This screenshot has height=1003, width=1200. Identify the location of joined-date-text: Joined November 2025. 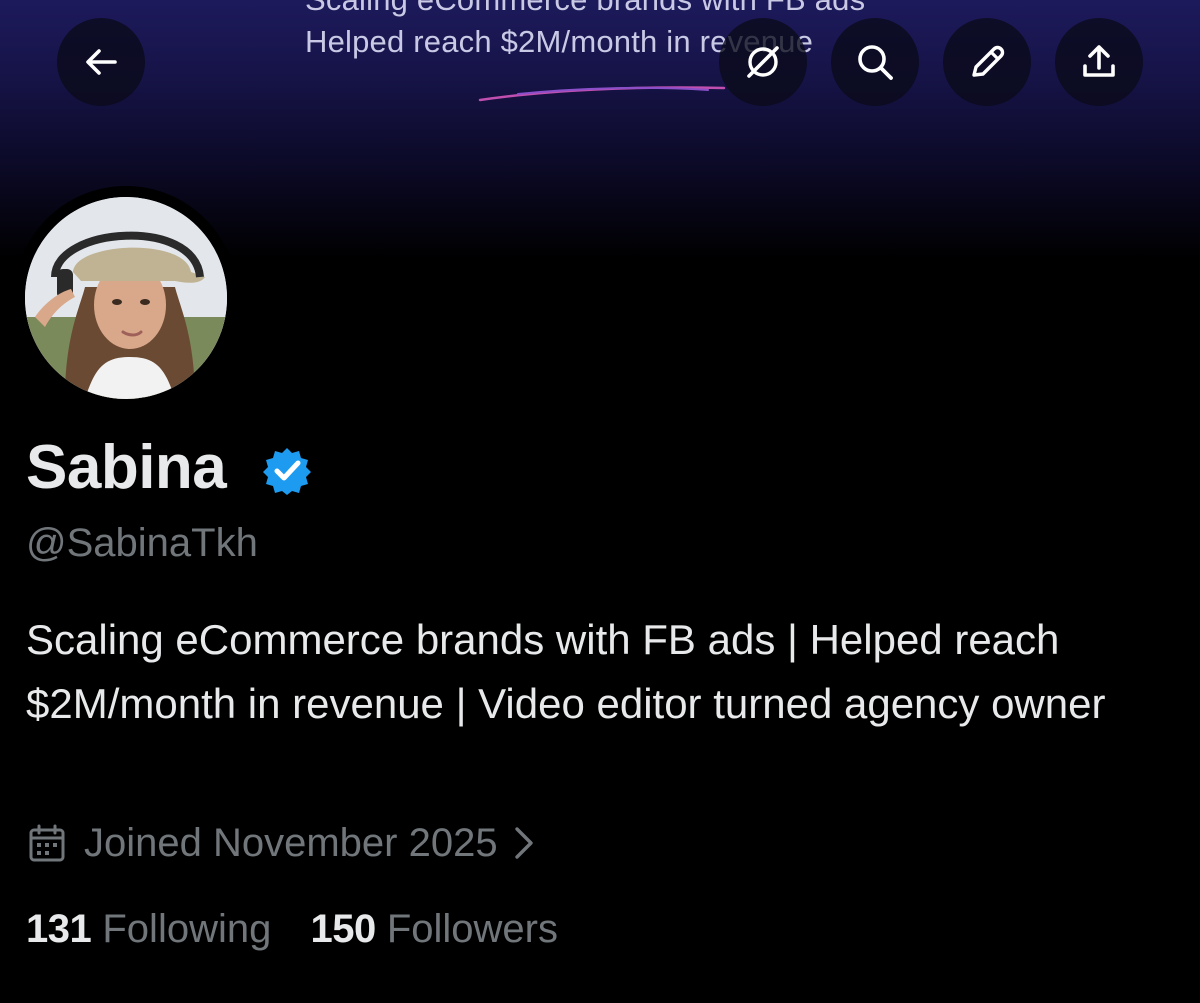
(291, 843).